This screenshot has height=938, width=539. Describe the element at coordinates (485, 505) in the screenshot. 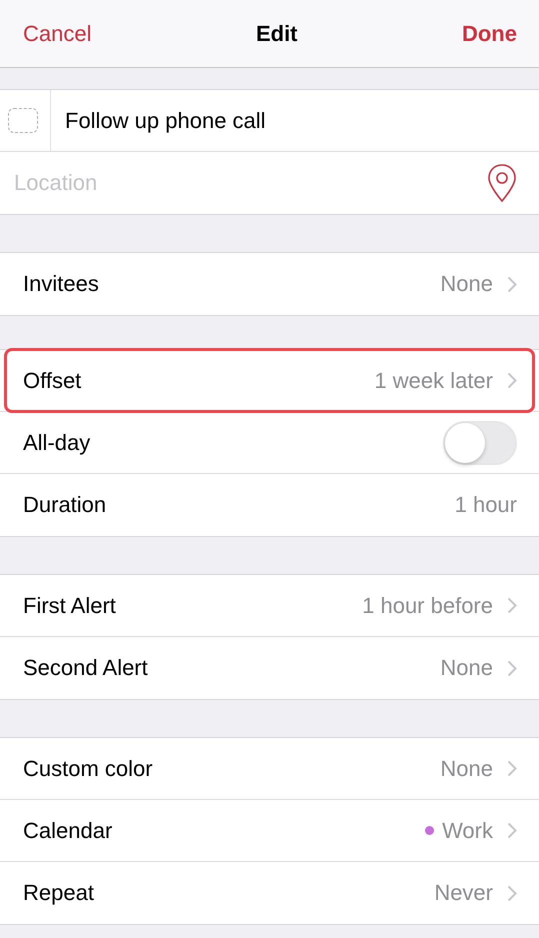

I see `row-value: 1 hour` at that location.